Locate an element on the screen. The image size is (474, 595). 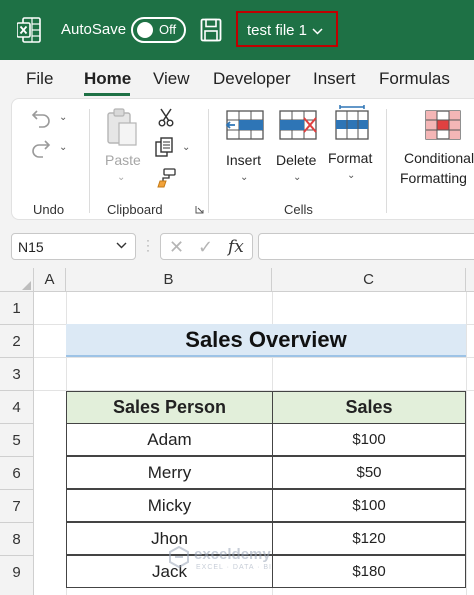
paste-label: Paste is located at coordinates (123, 160).